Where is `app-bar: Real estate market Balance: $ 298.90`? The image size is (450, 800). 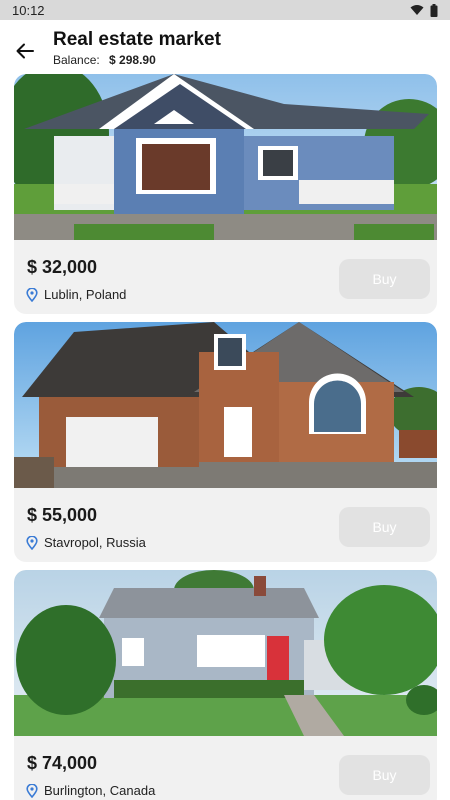
app-bar: Real estate market Balance: $ 298.90 is located at coordinates (225, 46).